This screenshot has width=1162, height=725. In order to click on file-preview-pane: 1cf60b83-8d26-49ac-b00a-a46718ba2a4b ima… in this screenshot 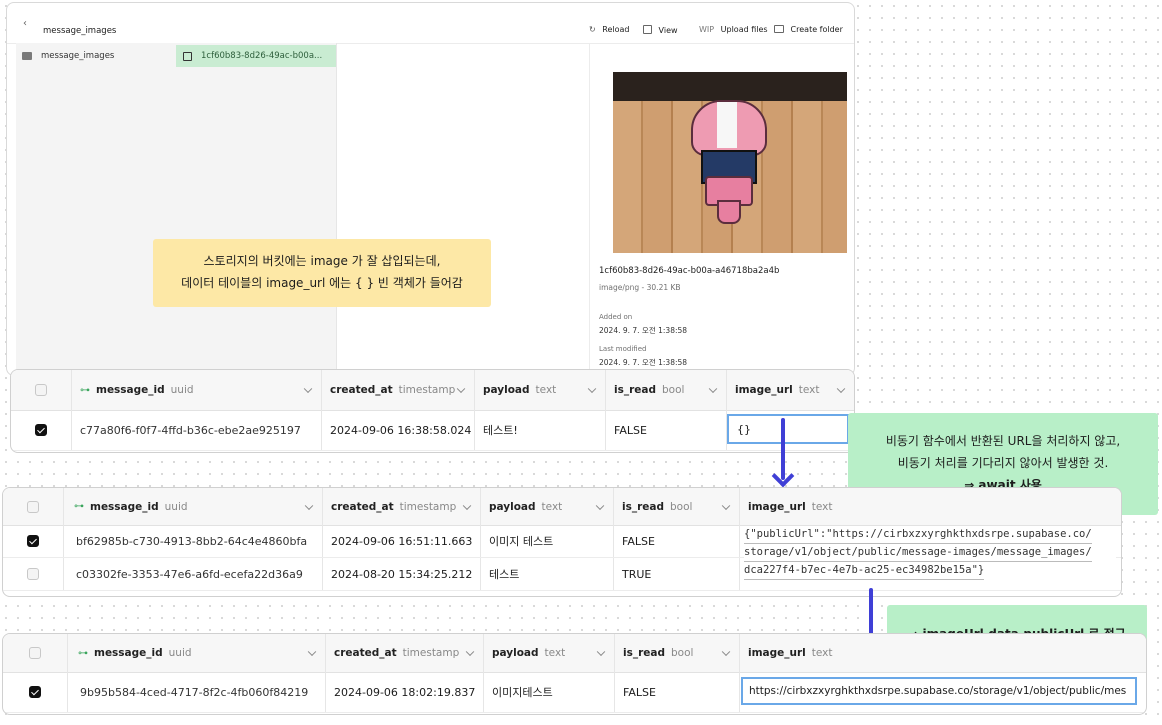, I will do `click(721, 209)`.